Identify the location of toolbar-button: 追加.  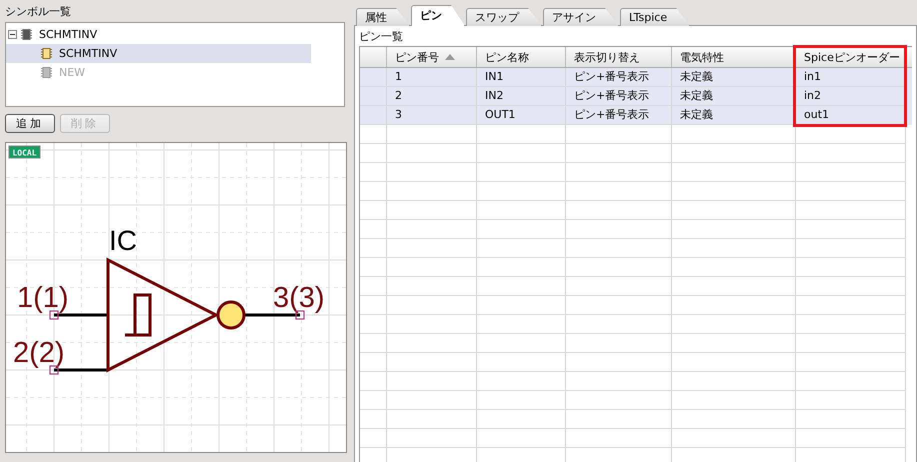
(30, 123).